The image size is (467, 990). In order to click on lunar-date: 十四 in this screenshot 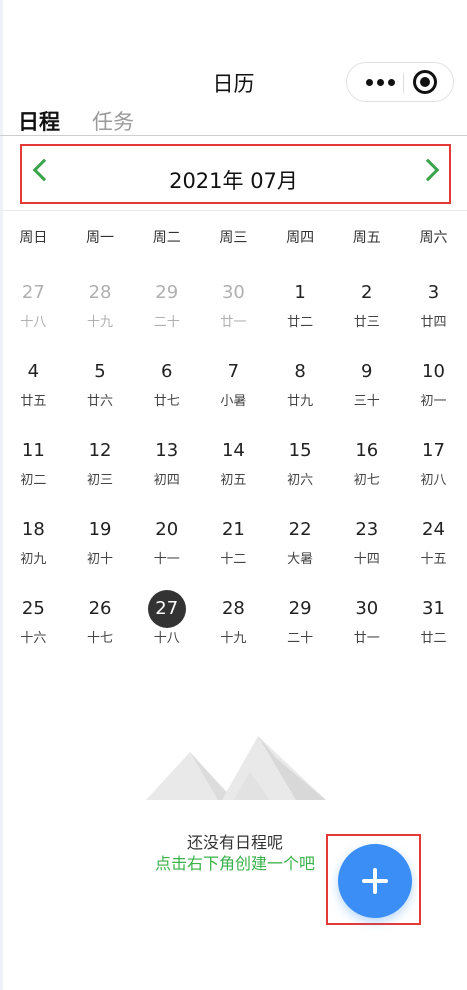, I will do `click(366, 559)`.